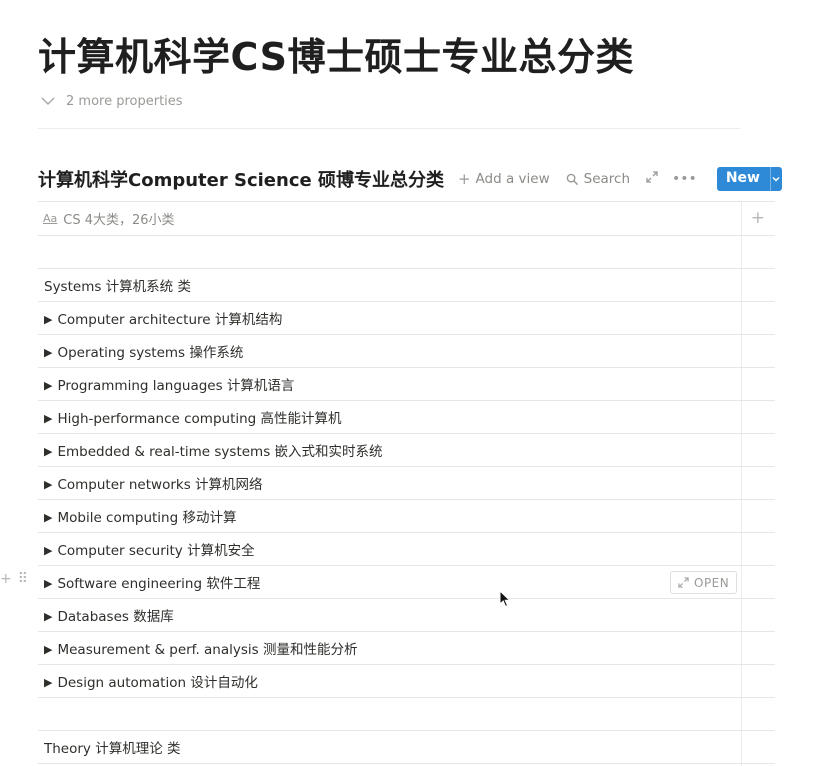 The height and width of the screenshot is (766, 816). I want to click on row-title: Computer networks 计算机网络, so click(160, 485).